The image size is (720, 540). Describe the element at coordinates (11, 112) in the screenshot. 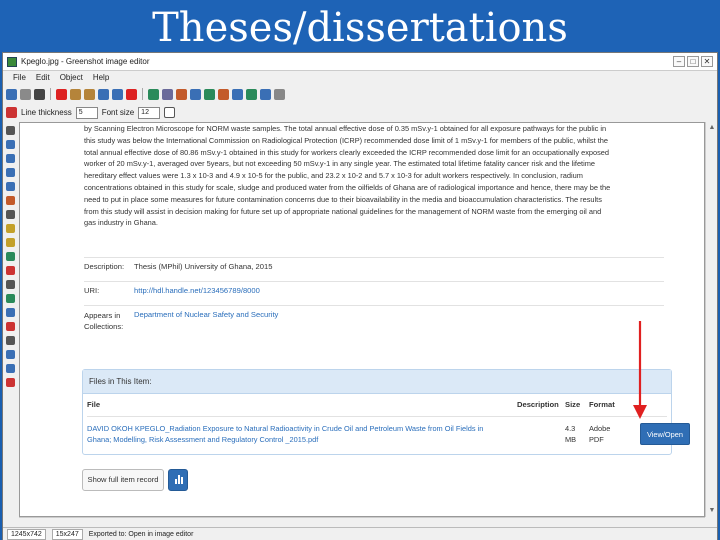

I see `line-color-icon` at that location.